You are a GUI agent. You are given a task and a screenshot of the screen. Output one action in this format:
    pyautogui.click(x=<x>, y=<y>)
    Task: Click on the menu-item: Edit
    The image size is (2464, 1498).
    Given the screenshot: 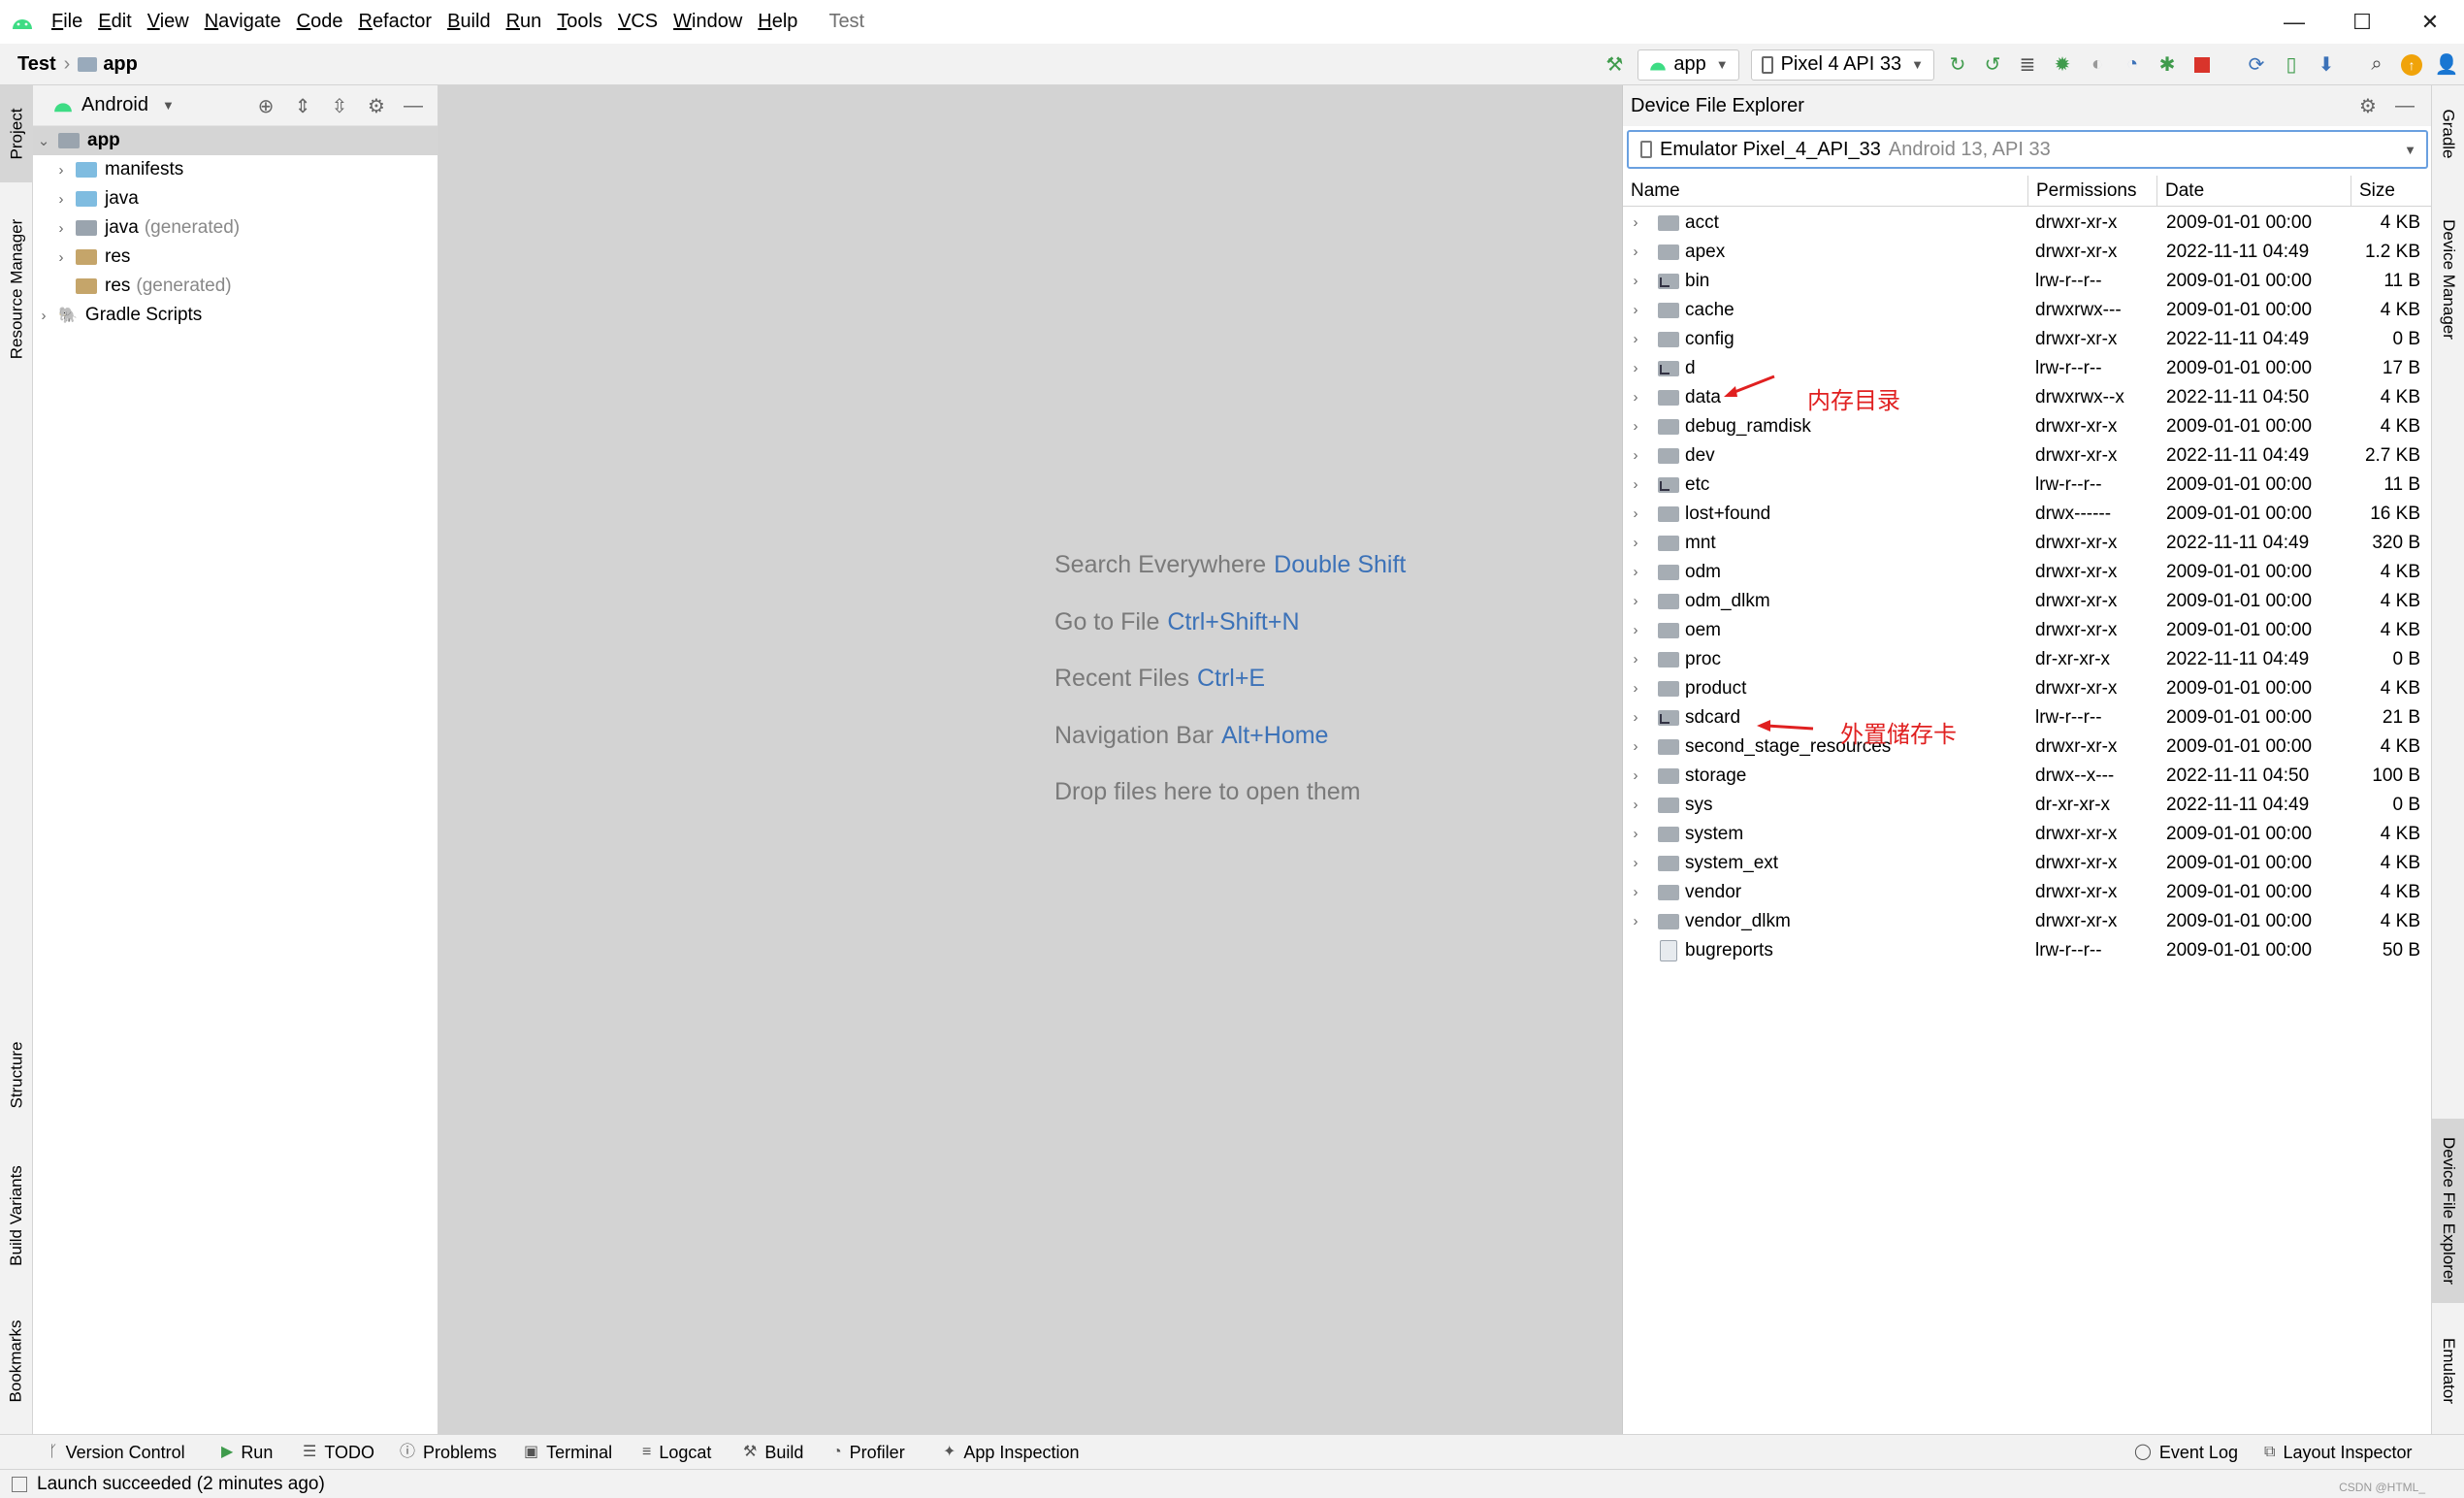 What is the action you would take?
    pyautogui.click(x=114, y=22)
    